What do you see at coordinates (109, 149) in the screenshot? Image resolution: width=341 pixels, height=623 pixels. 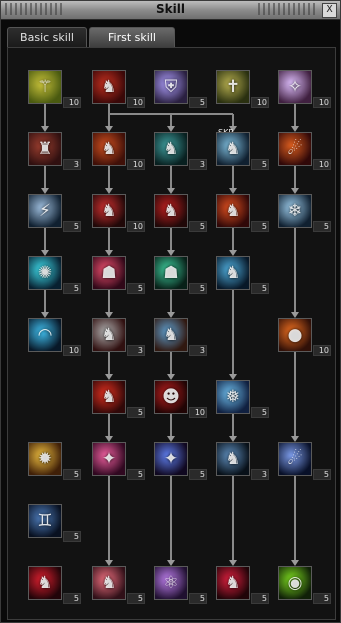 I see `fire-beast-icon: ♞` at bounding box center [109, 149].